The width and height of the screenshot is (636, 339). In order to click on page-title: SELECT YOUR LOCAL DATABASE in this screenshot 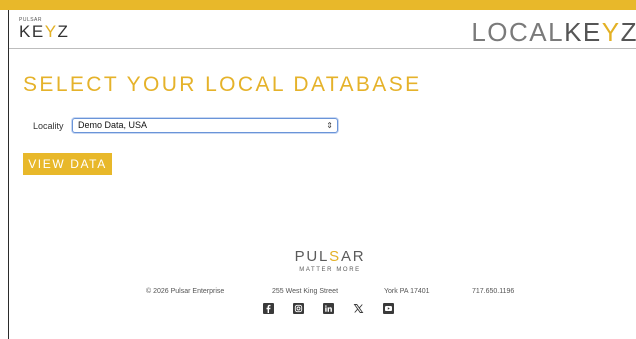, I will do `click(222, 84)`.